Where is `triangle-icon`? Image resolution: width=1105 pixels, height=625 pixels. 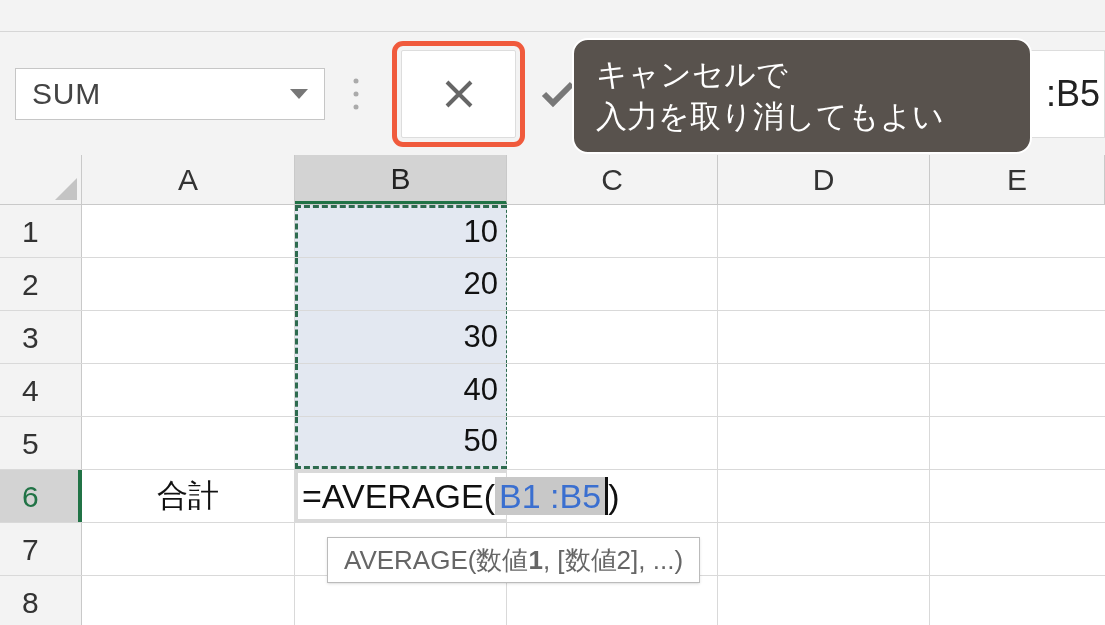
triangle-icon is located at coordinates (66, 189).